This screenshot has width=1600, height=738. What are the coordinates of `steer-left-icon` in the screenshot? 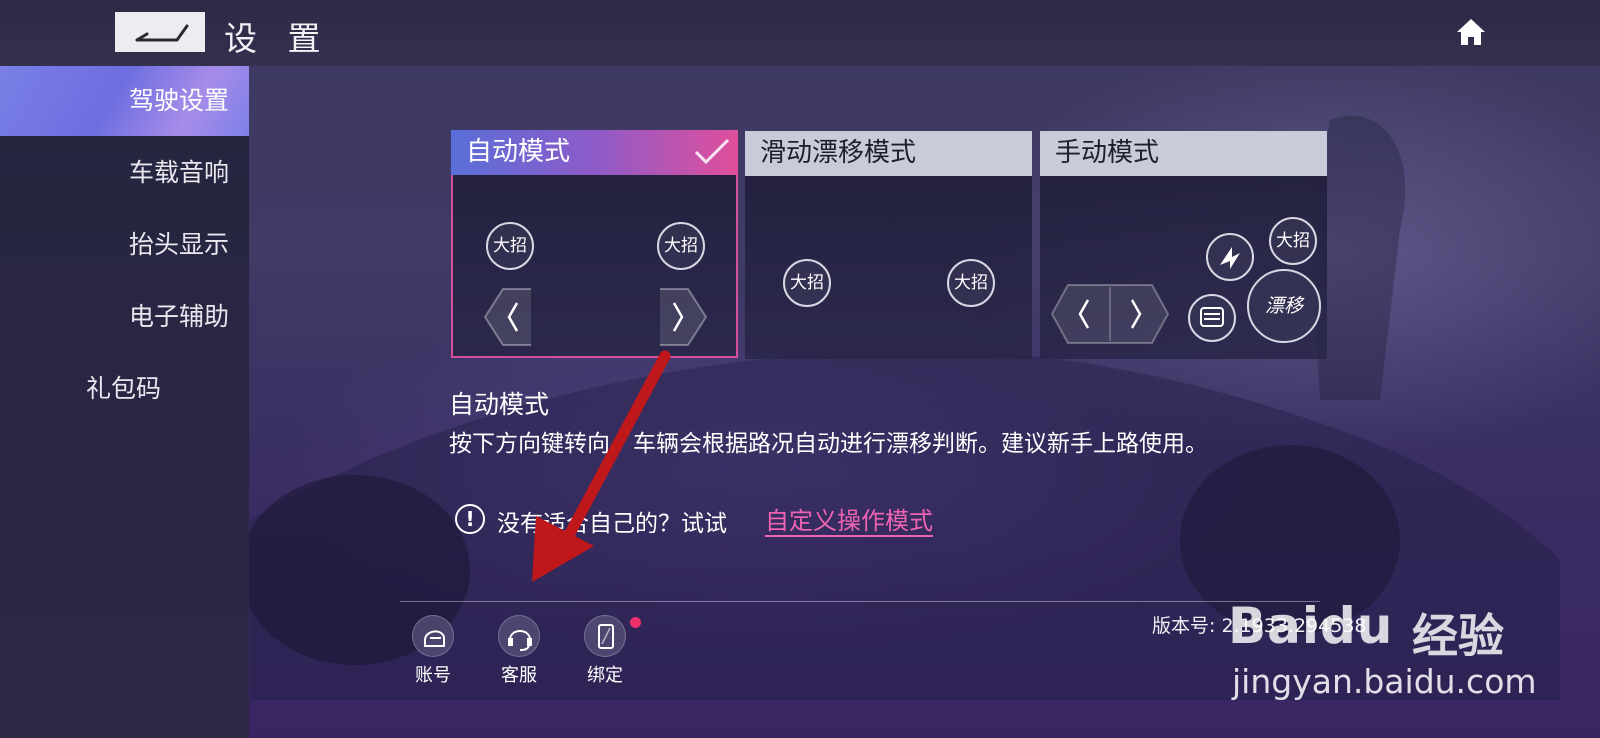 It's located at (507, 317).